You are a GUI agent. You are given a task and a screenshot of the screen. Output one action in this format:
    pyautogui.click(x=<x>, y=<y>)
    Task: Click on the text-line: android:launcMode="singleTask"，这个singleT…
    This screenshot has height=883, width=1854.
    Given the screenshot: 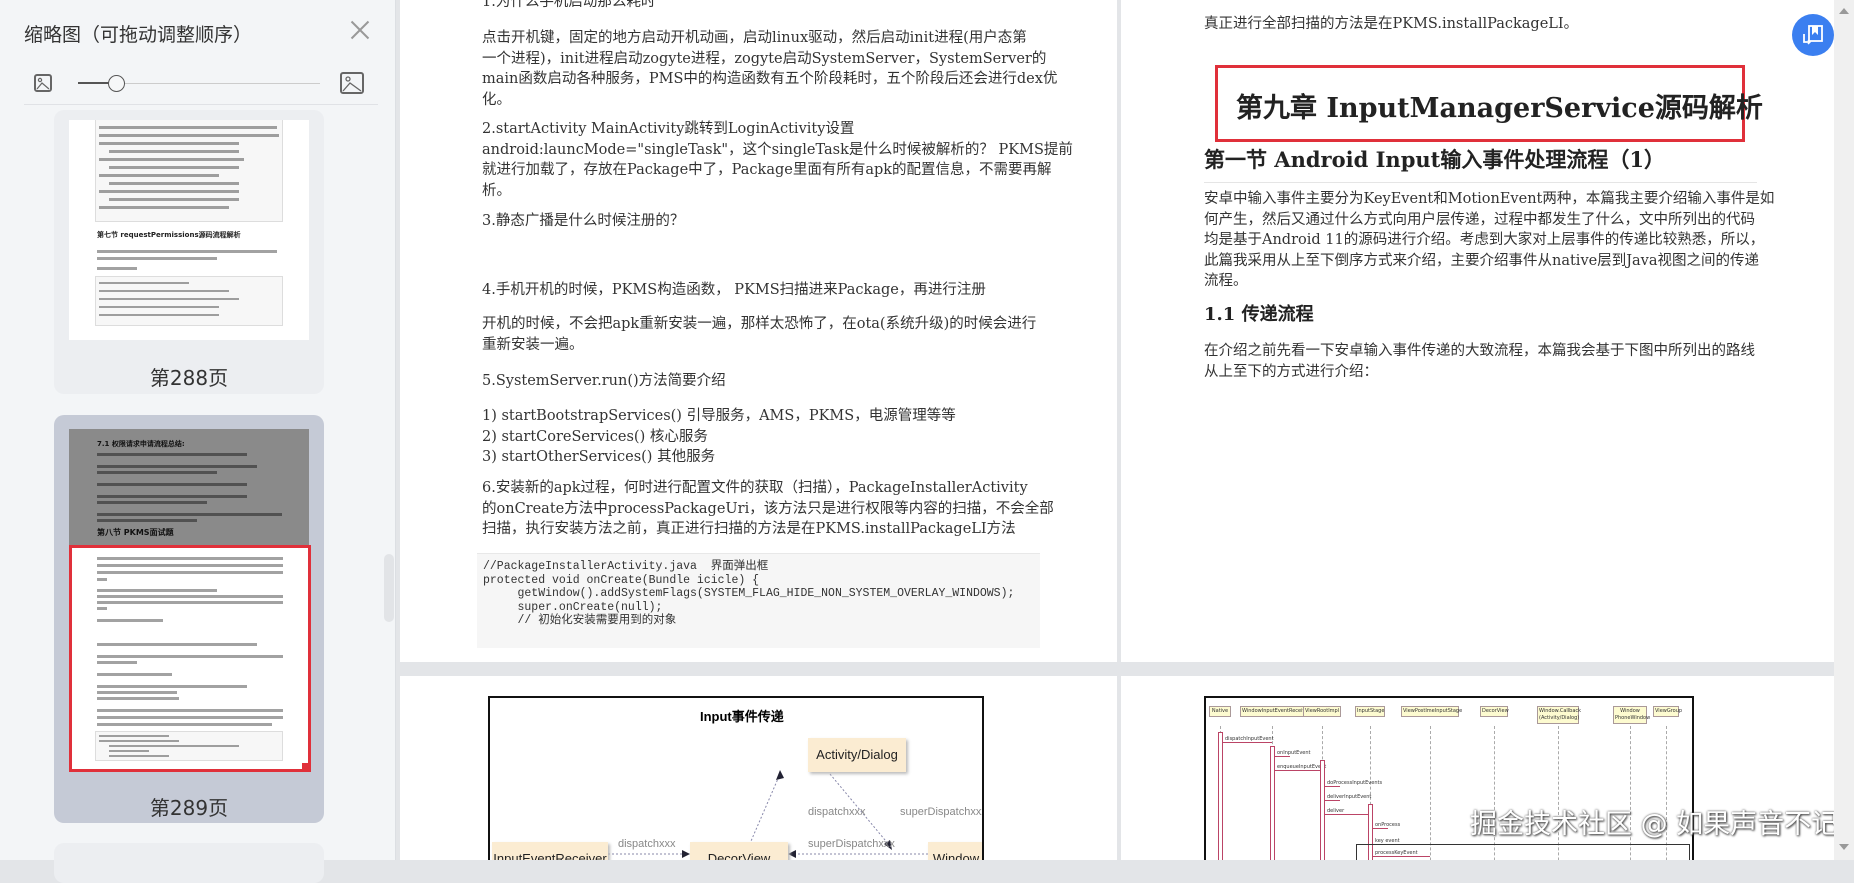 What is the action you would take?
    pyautogui.click(x=777, y=149)
    